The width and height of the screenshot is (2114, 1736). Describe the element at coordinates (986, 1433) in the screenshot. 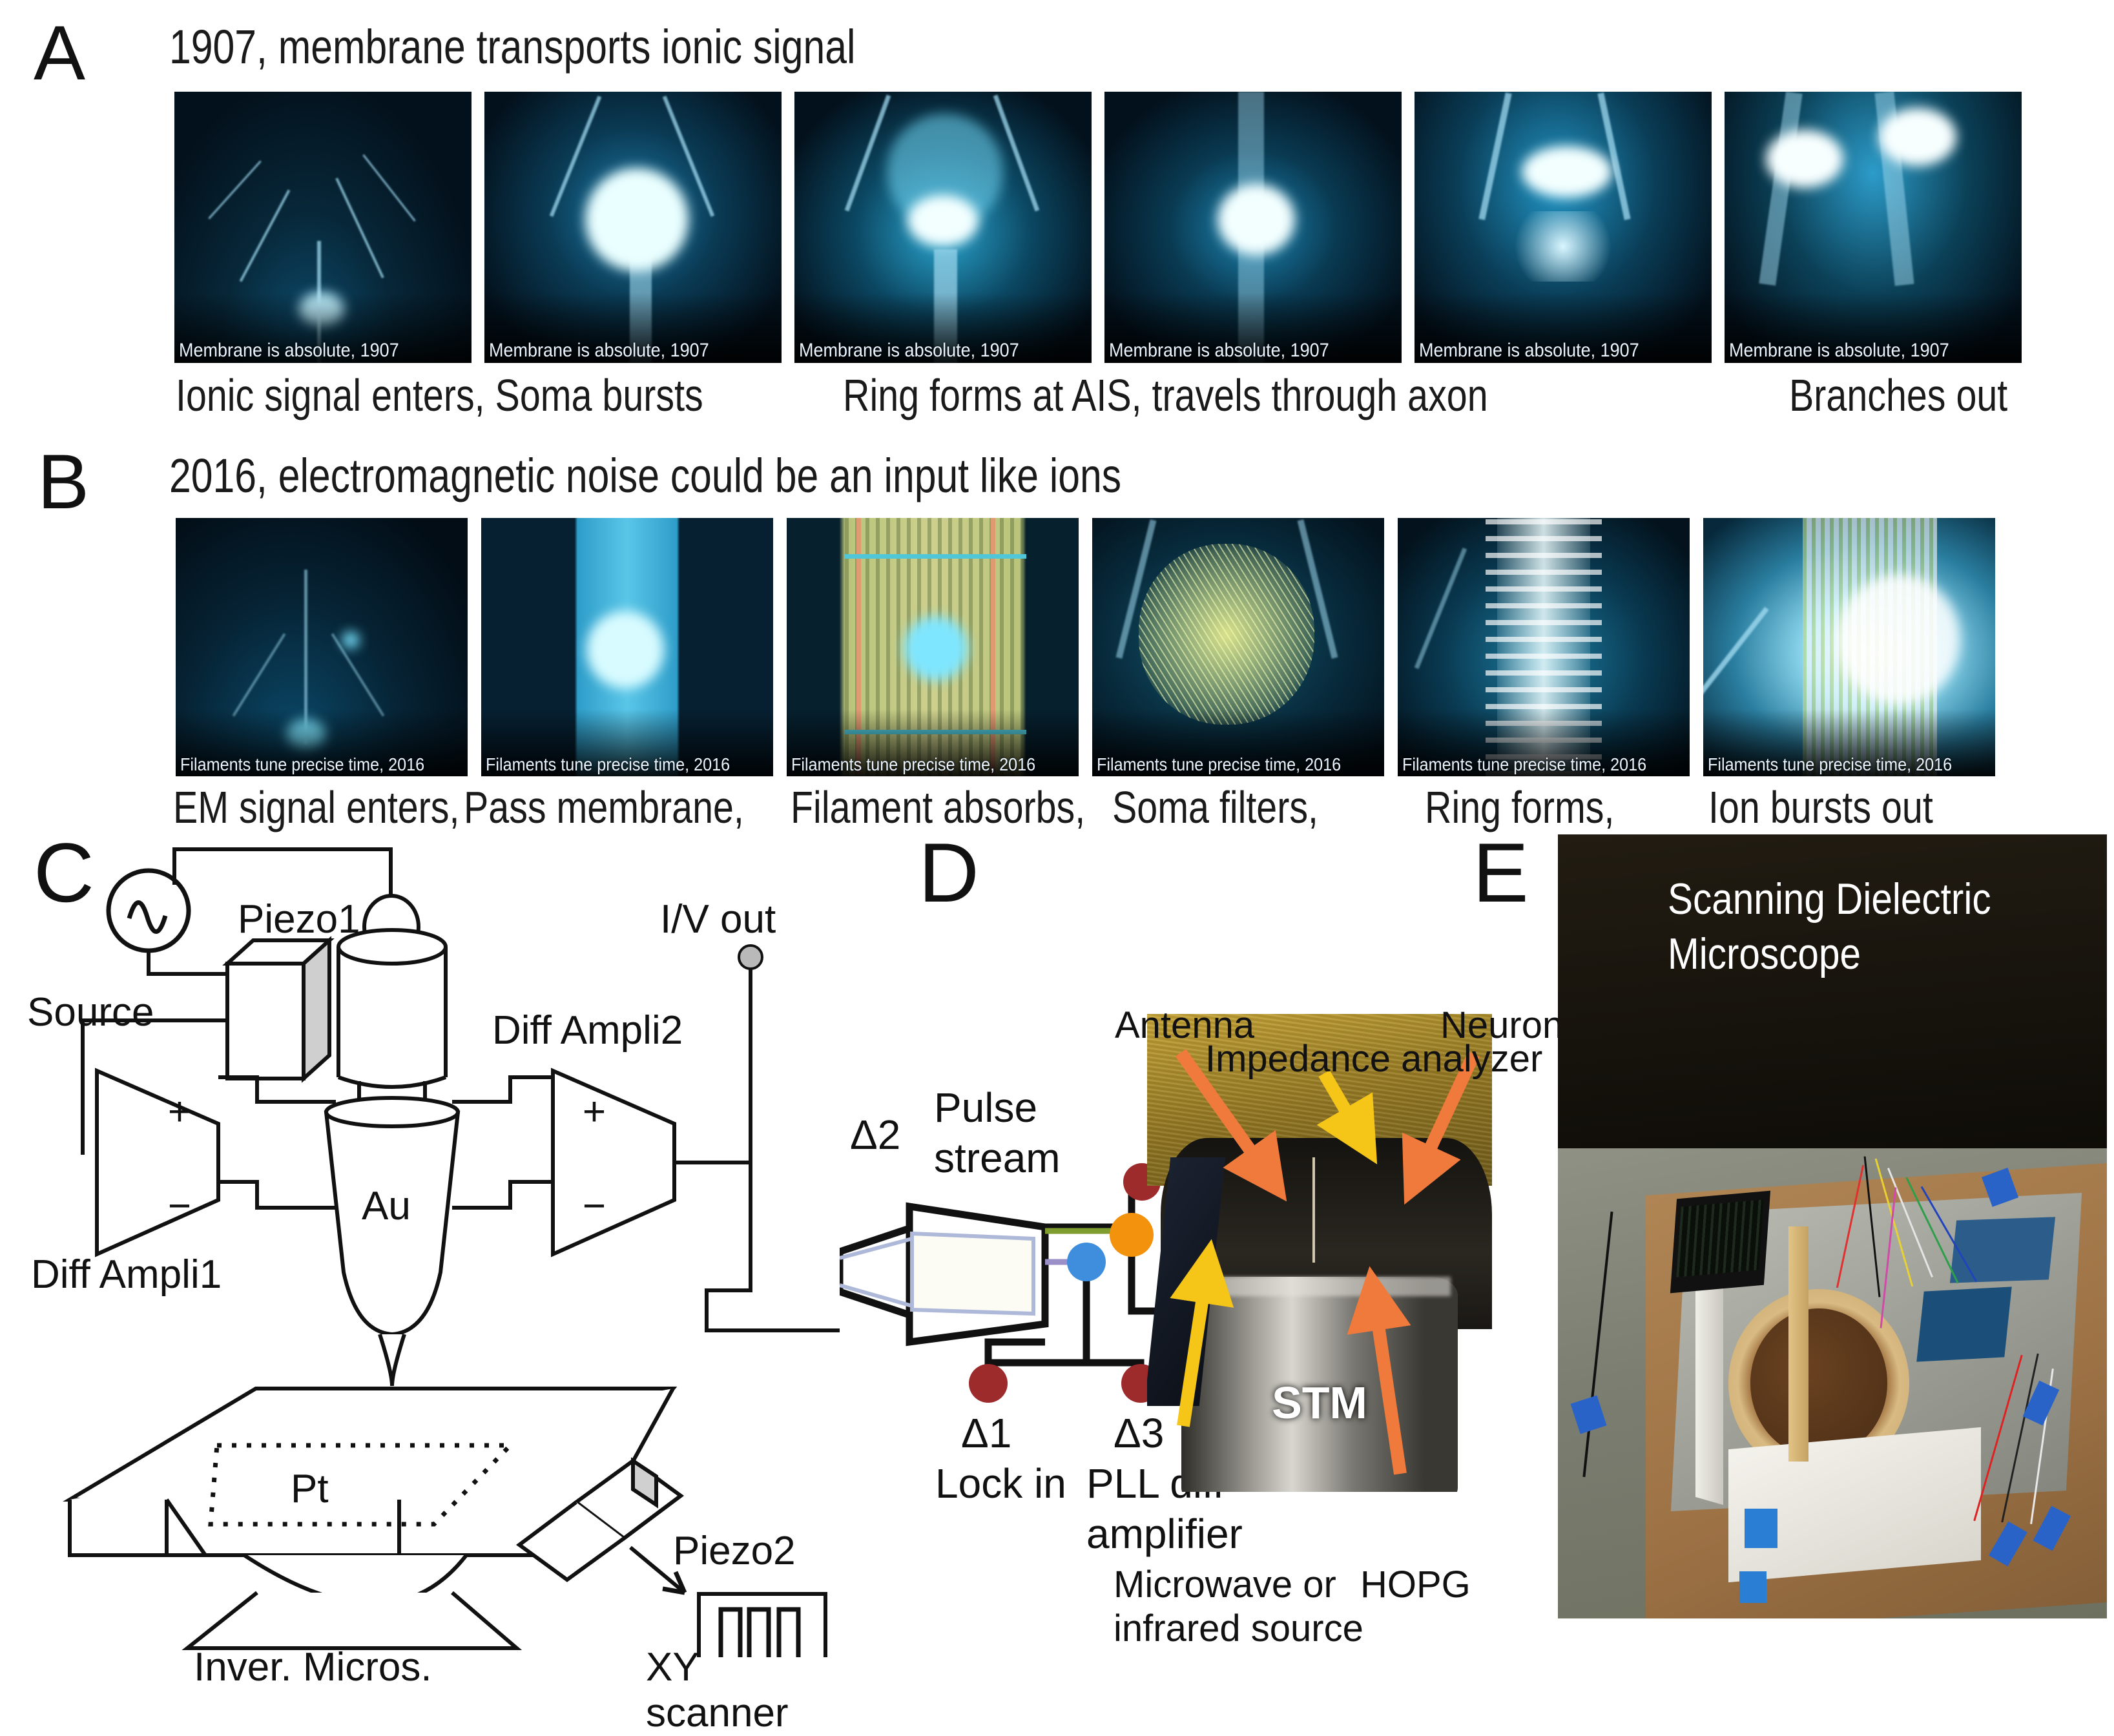

I see `panel-d-label-delta1: Δ1` at that location.